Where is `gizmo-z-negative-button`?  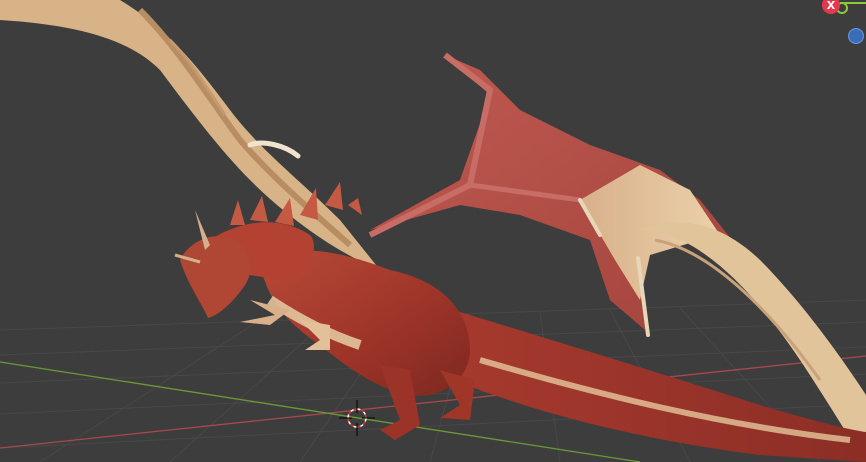 gizmo-z-negative-button is located at coordinates (856, 36).